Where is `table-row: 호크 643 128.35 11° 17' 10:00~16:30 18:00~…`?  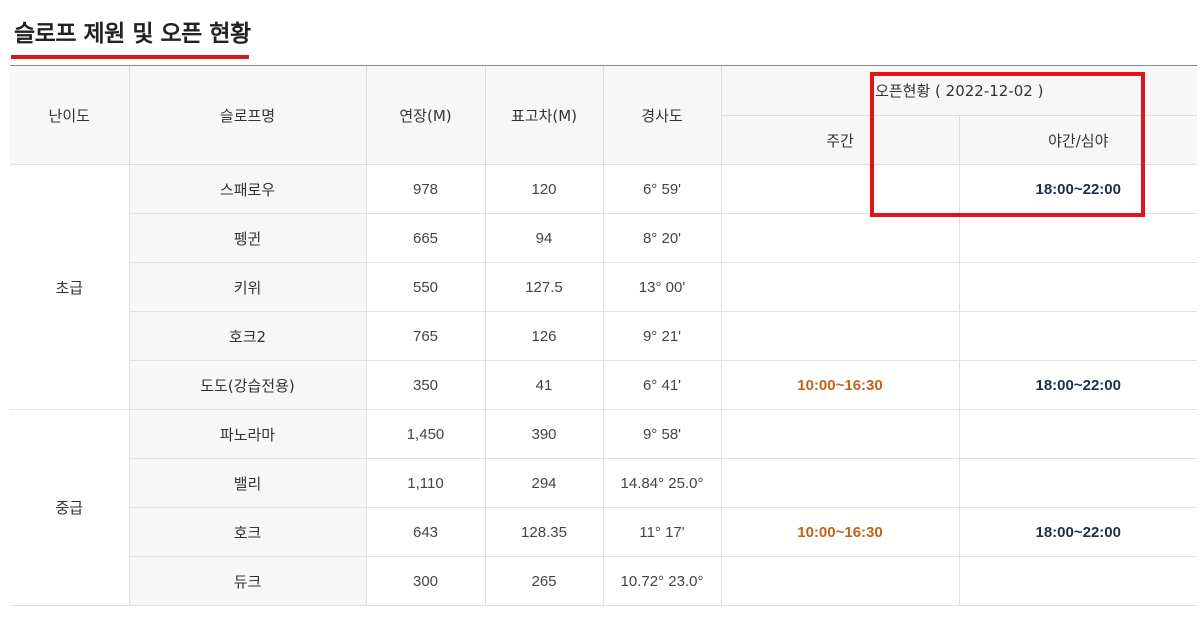
table-row: 호크 643 128.35 11° 17' 10:00~16:30 18:00~… is located at coordinates (603, 532).